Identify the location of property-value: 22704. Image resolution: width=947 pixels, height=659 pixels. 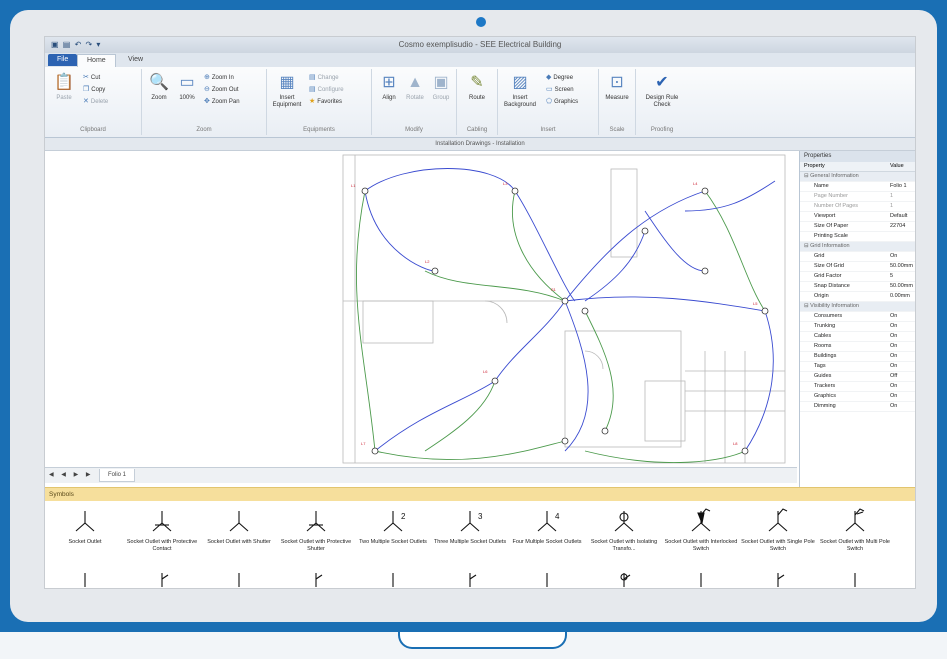
(902, 226).